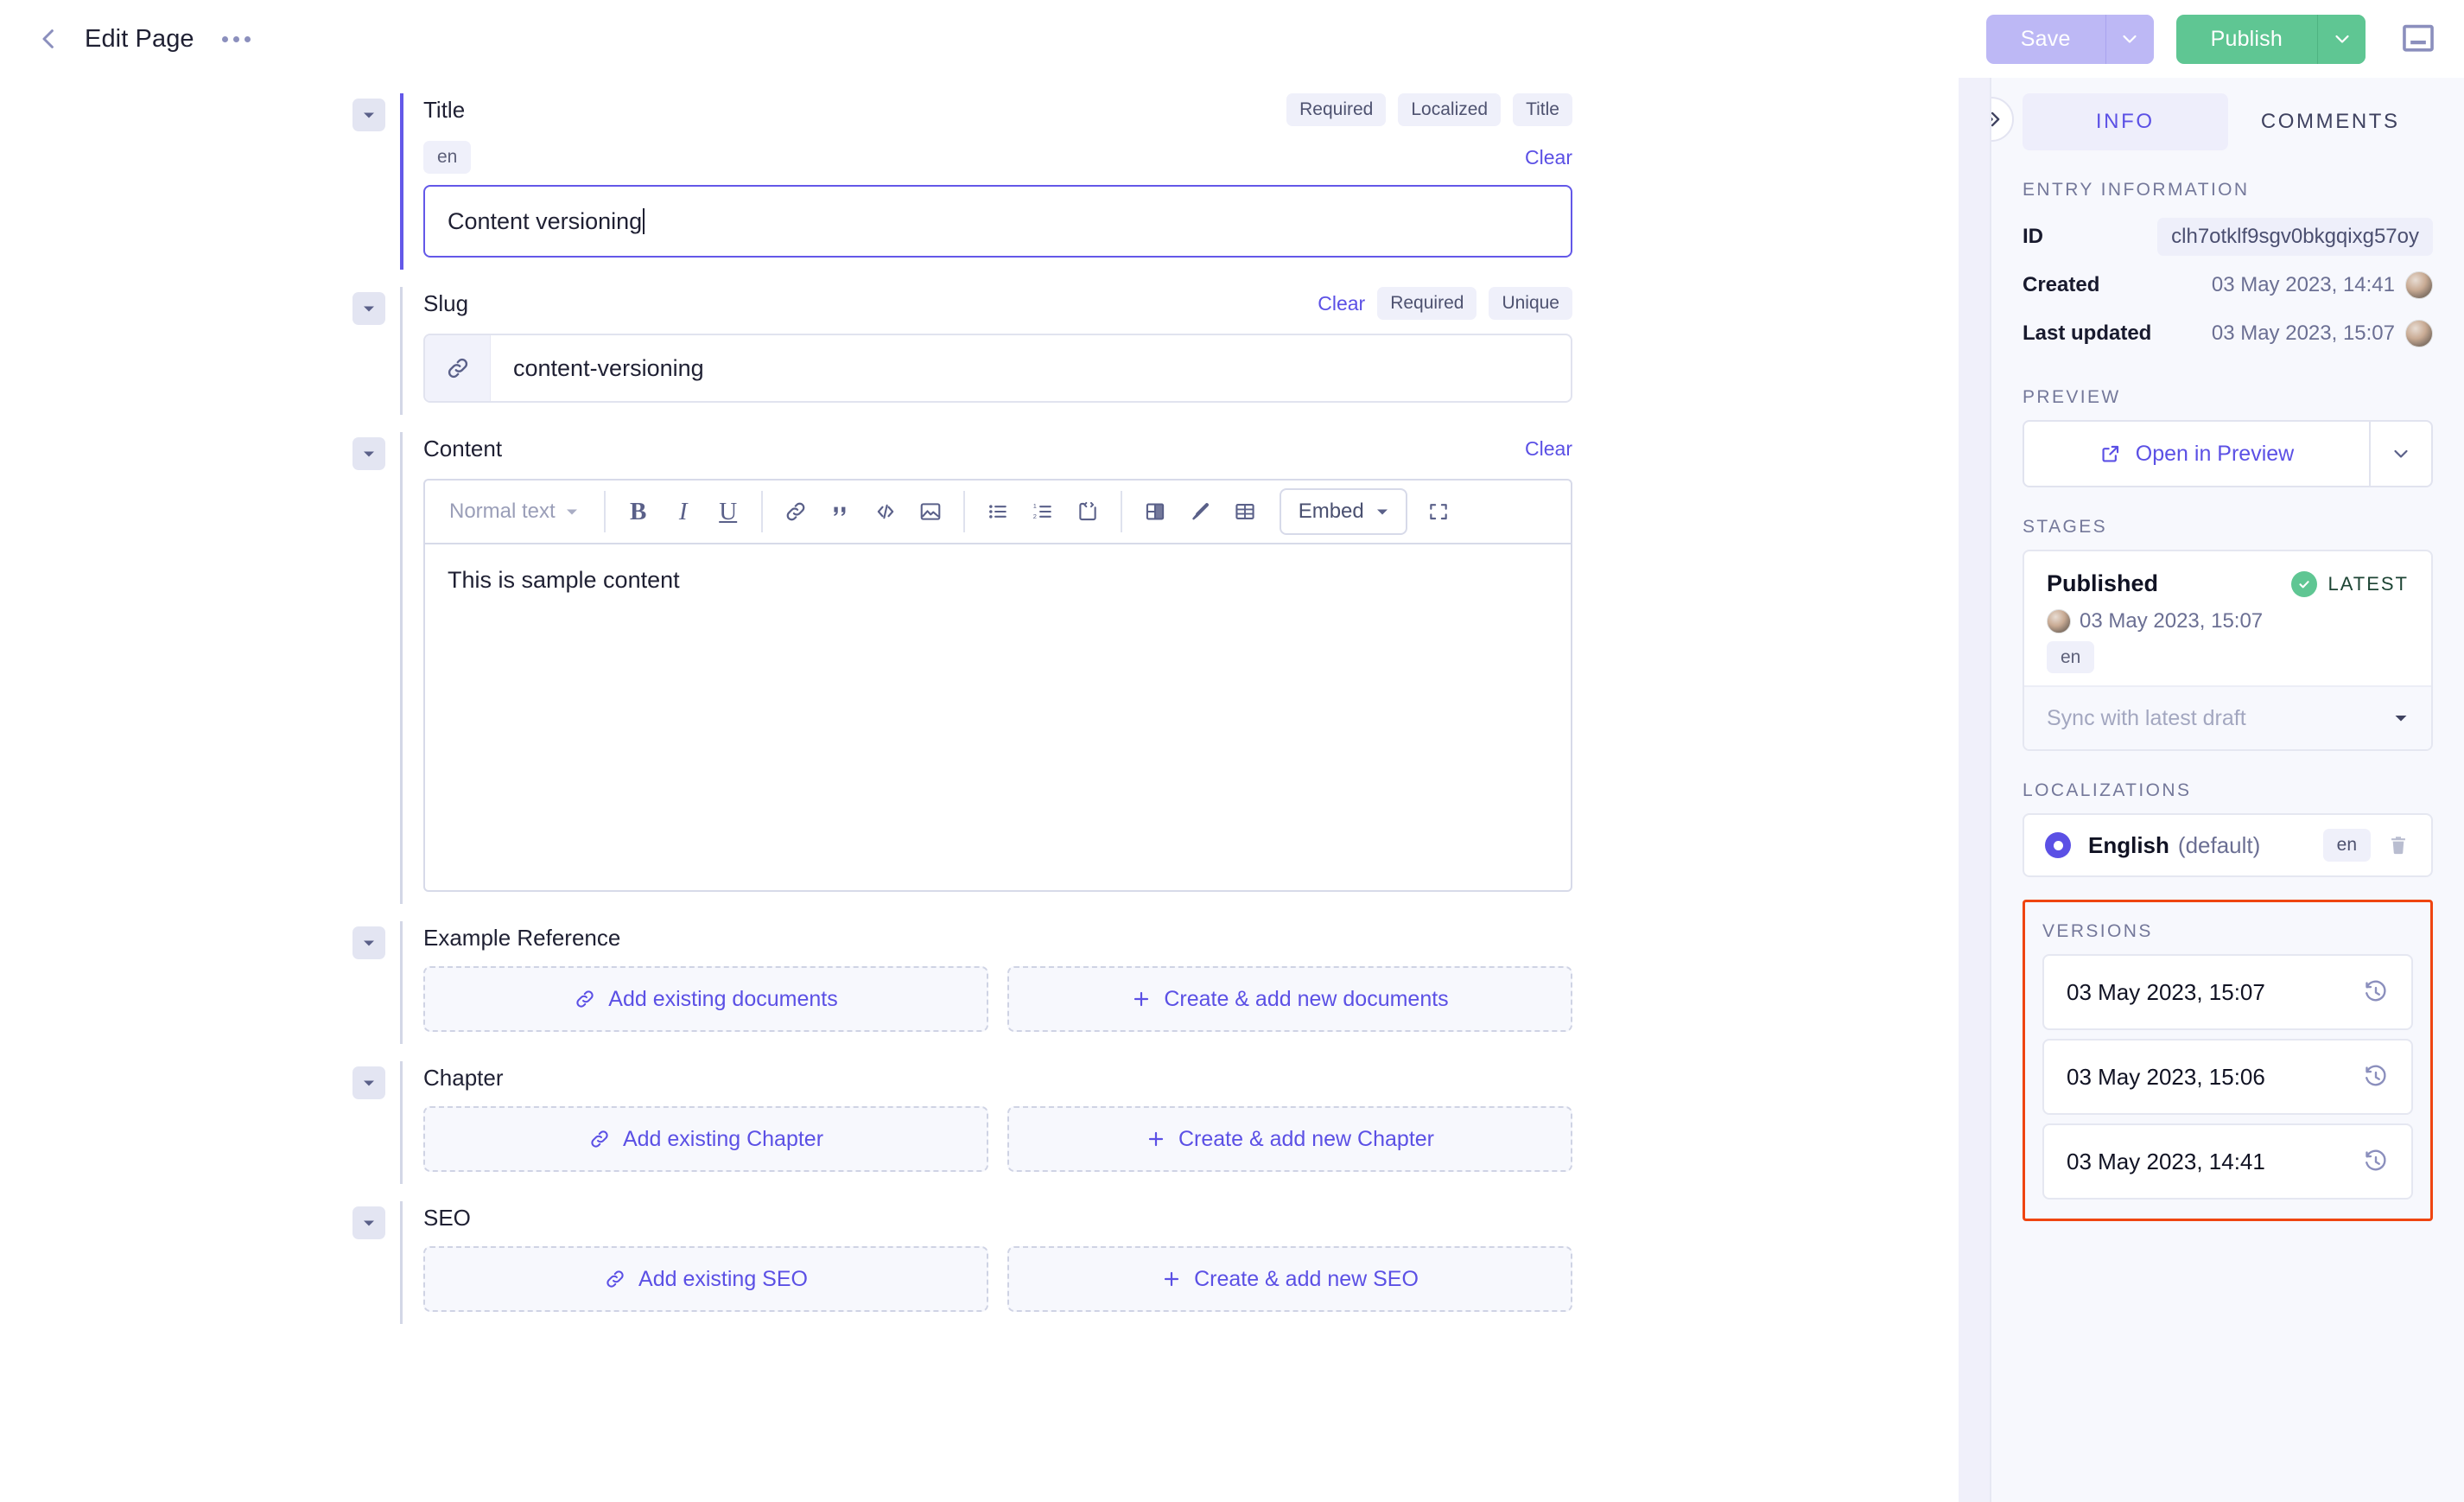 Image resolution: width=2464 pixels, height=1502 pixels. I want to click on italic-icon: I, so click(683, 511).